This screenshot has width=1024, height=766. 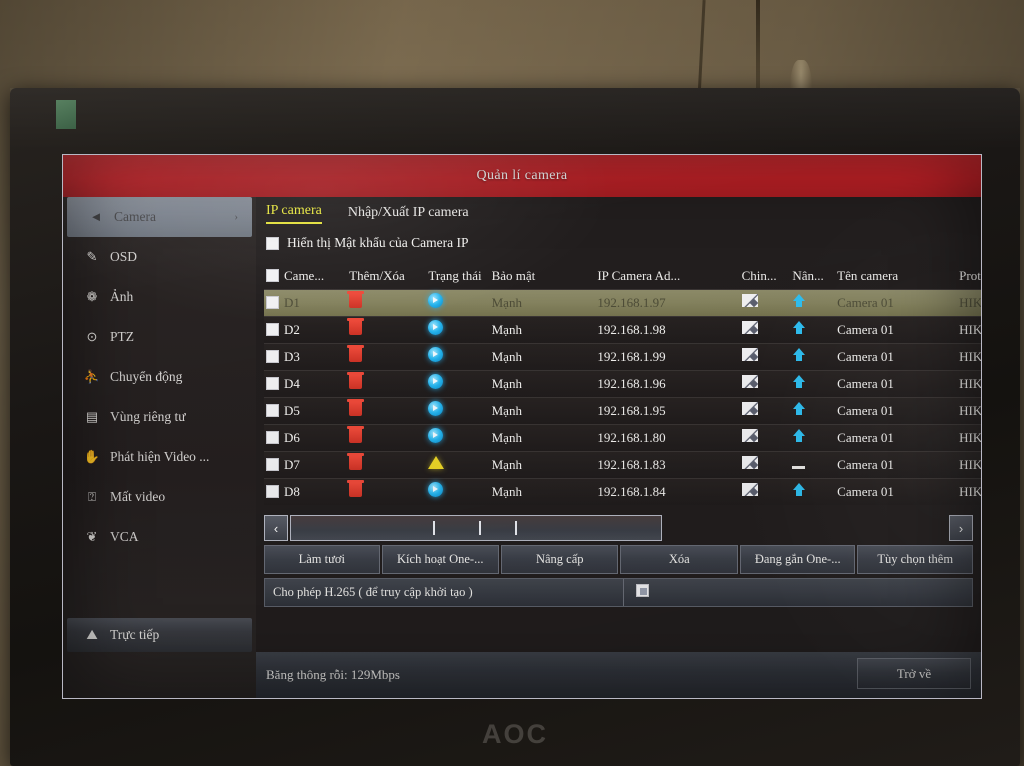 What do you see at coordinates (961, 528) in the screenshot?
I see `scroll-right-button: ›` at bounding box center [961, 528].